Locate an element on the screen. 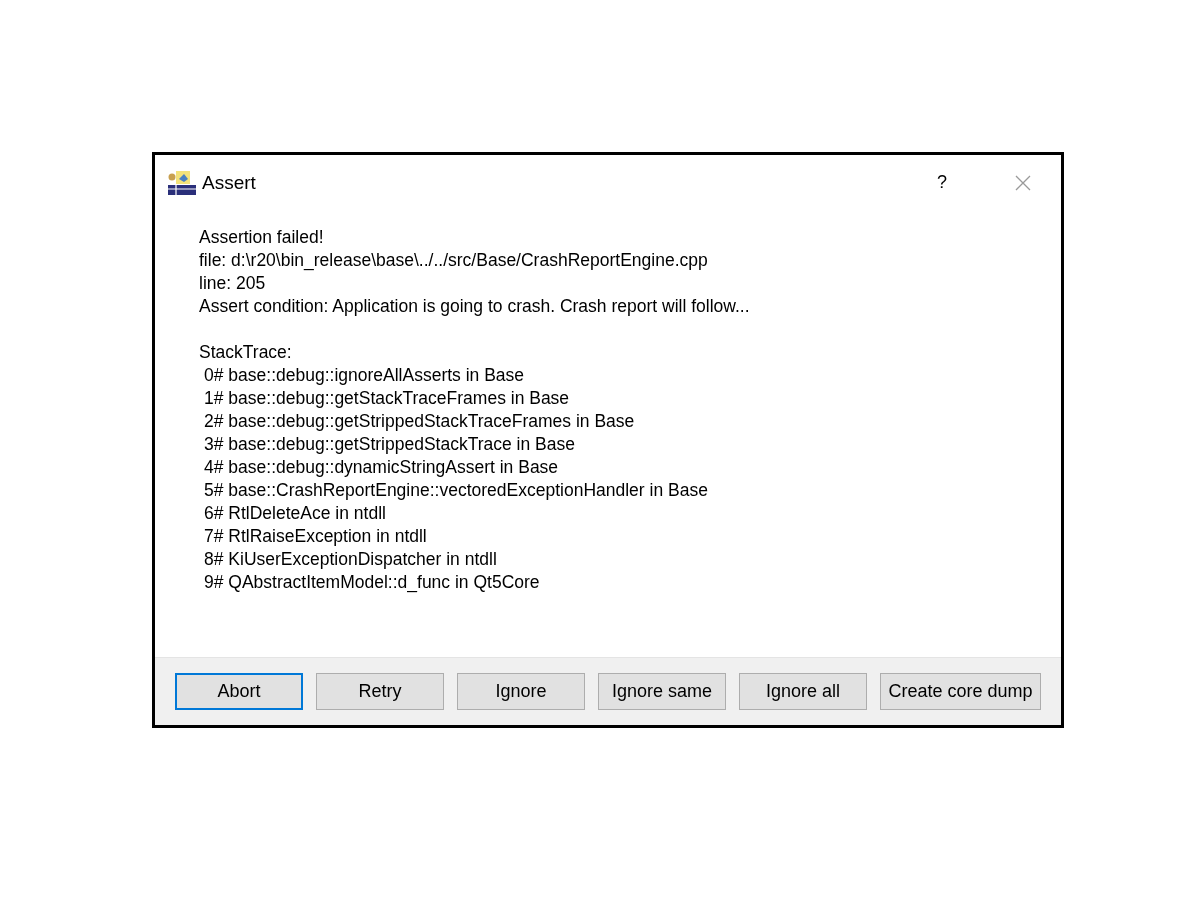 The width and height of the screenshot is (1200, 900). dialog-button: Ignore all is located at coordinates (803, 691).